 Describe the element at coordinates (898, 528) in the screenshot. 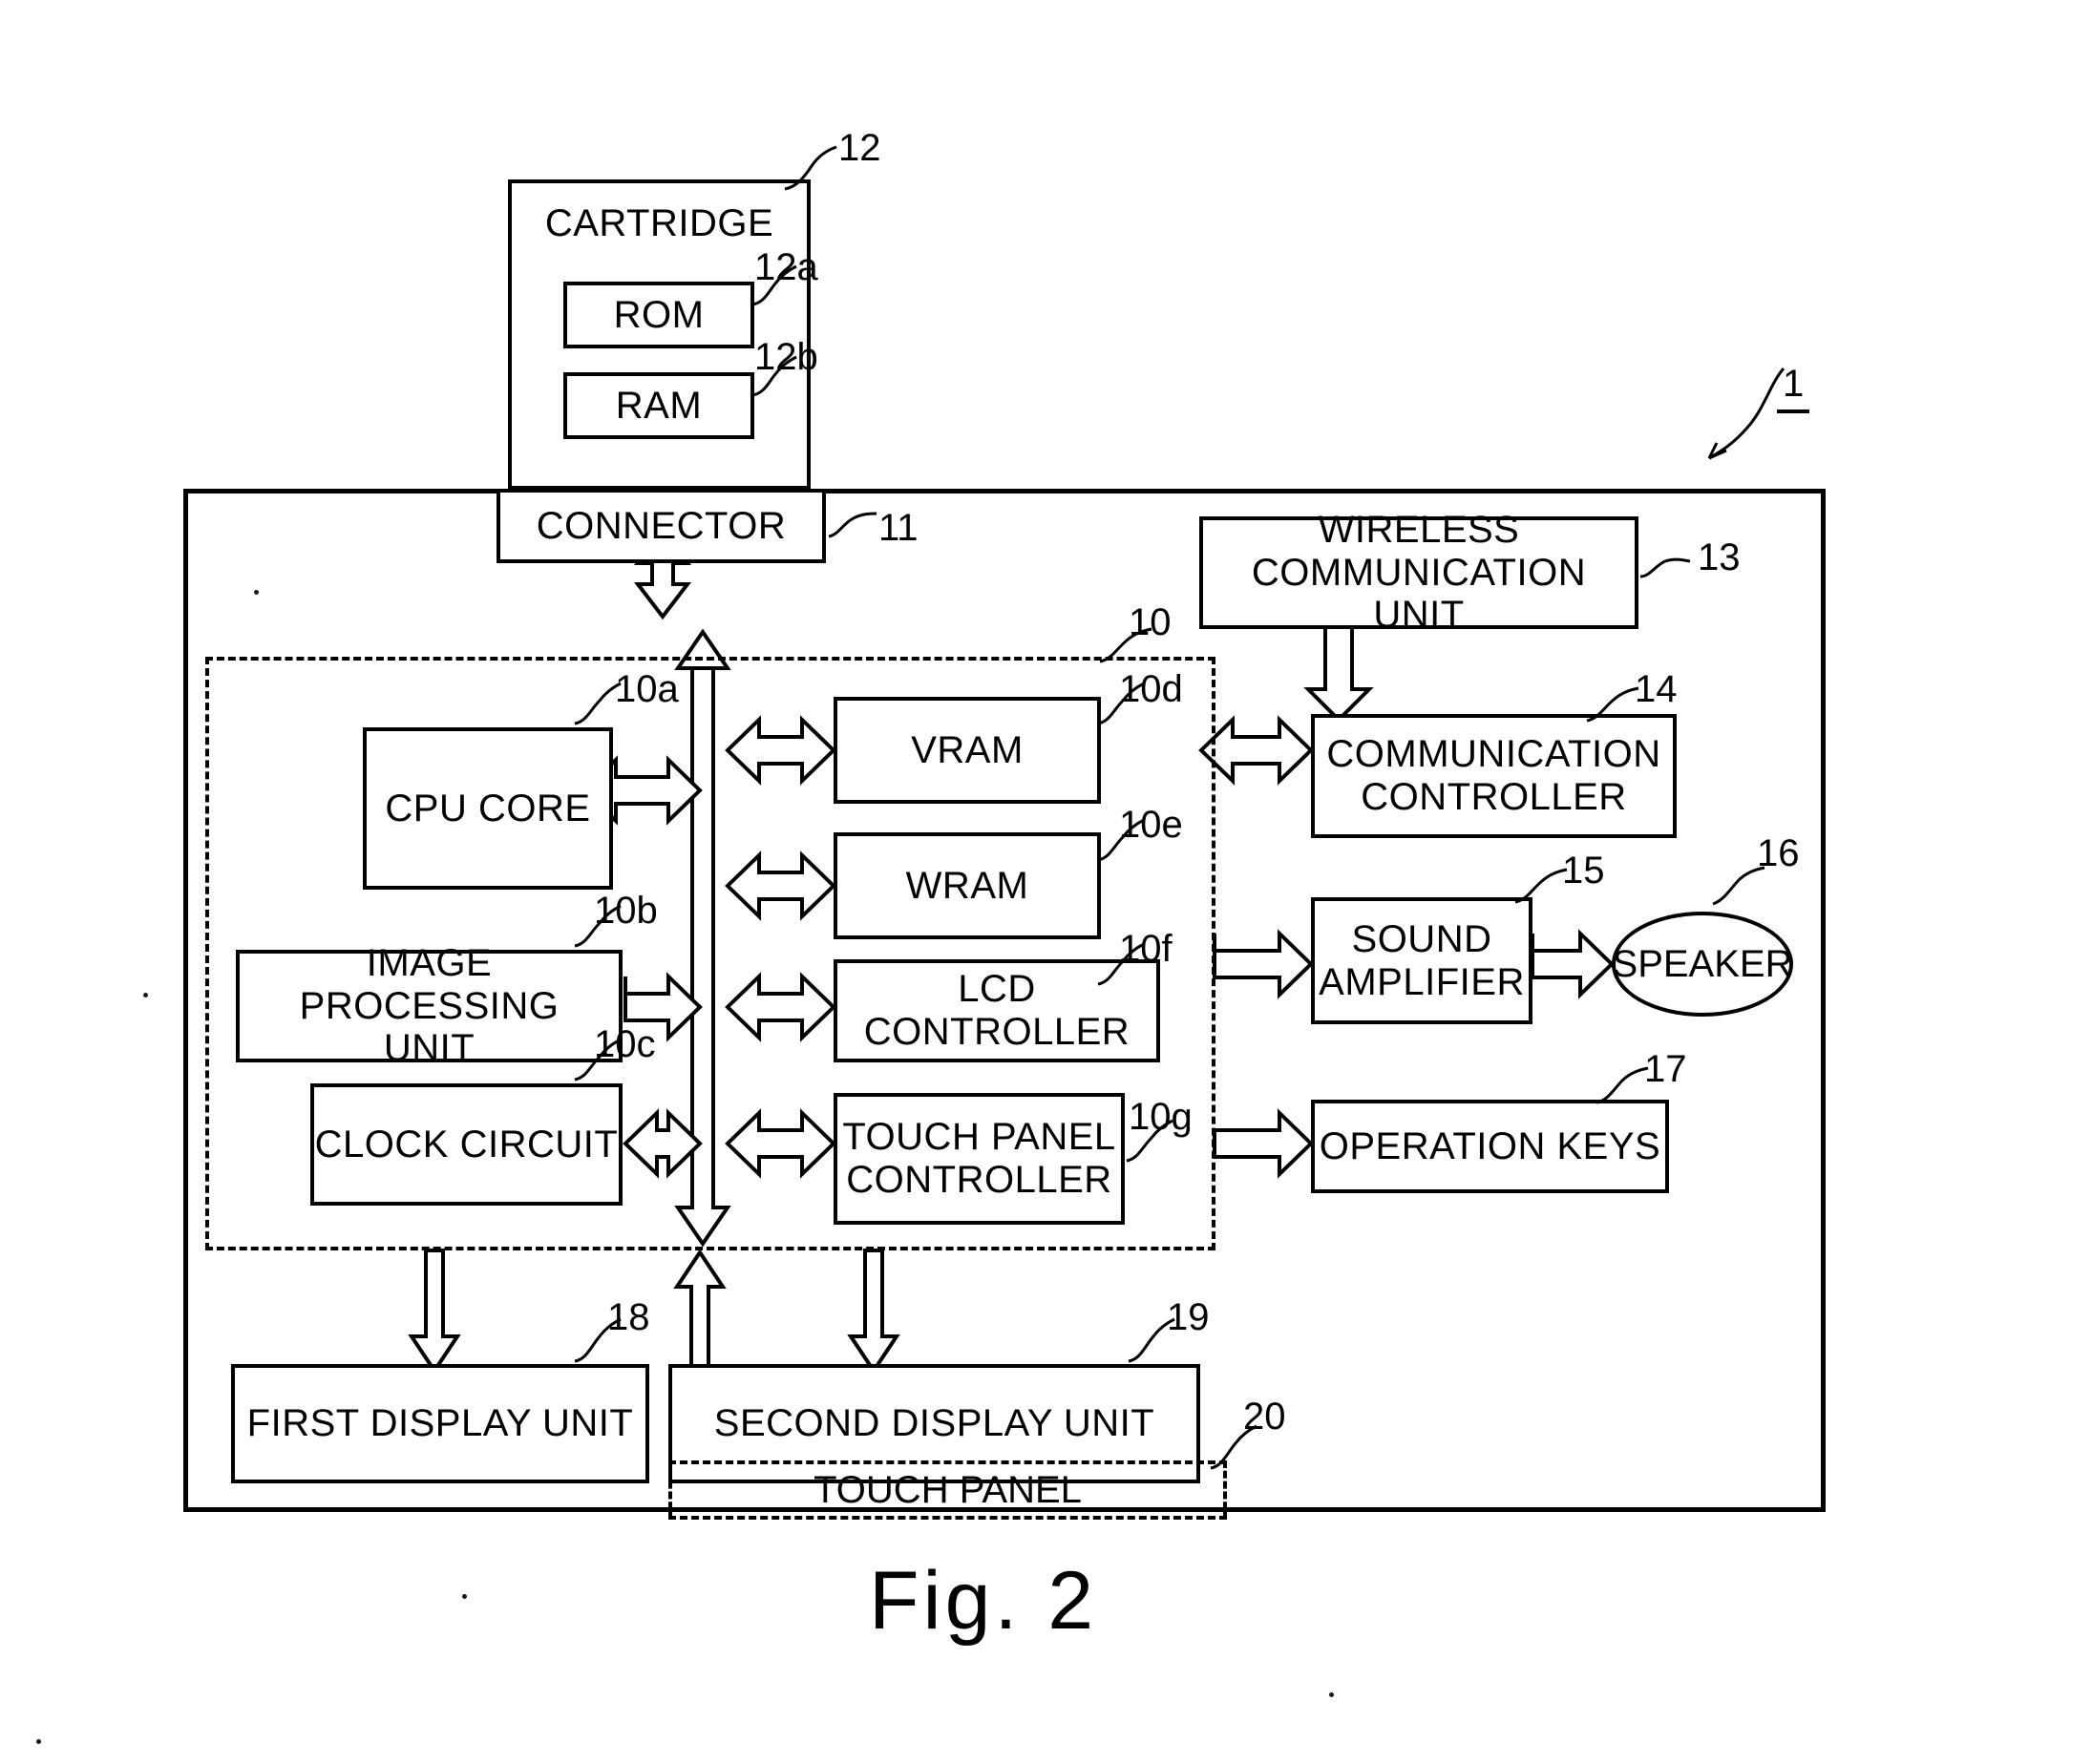

I see `ref-11: 11` at that location.